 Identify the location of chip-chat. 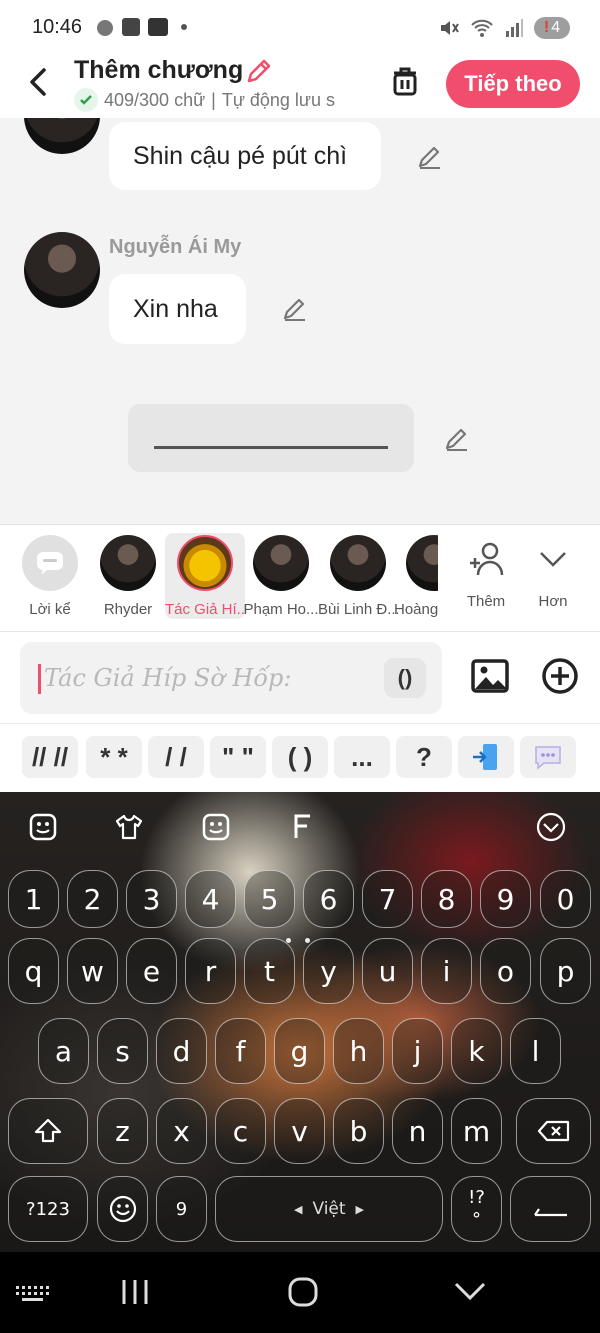
(548, 757).